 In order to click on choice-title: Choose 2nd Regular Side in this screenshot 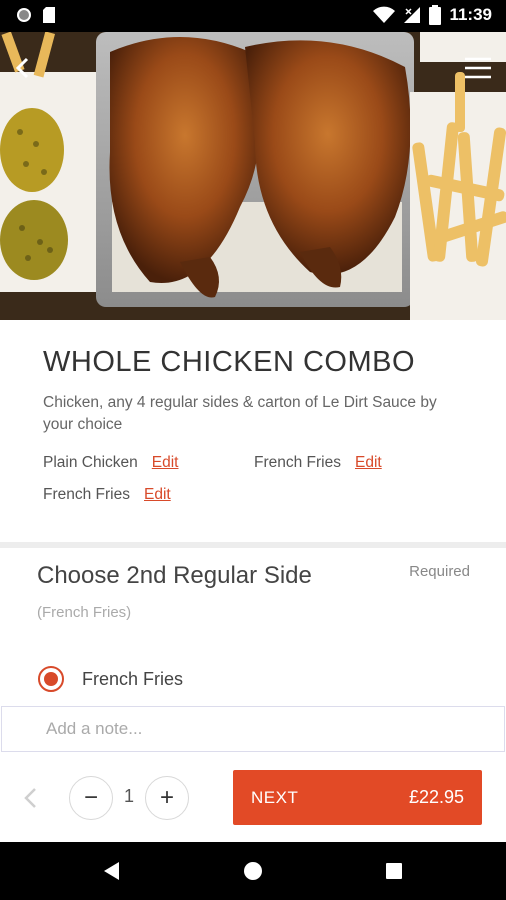, I will do `click(174, 575)`.